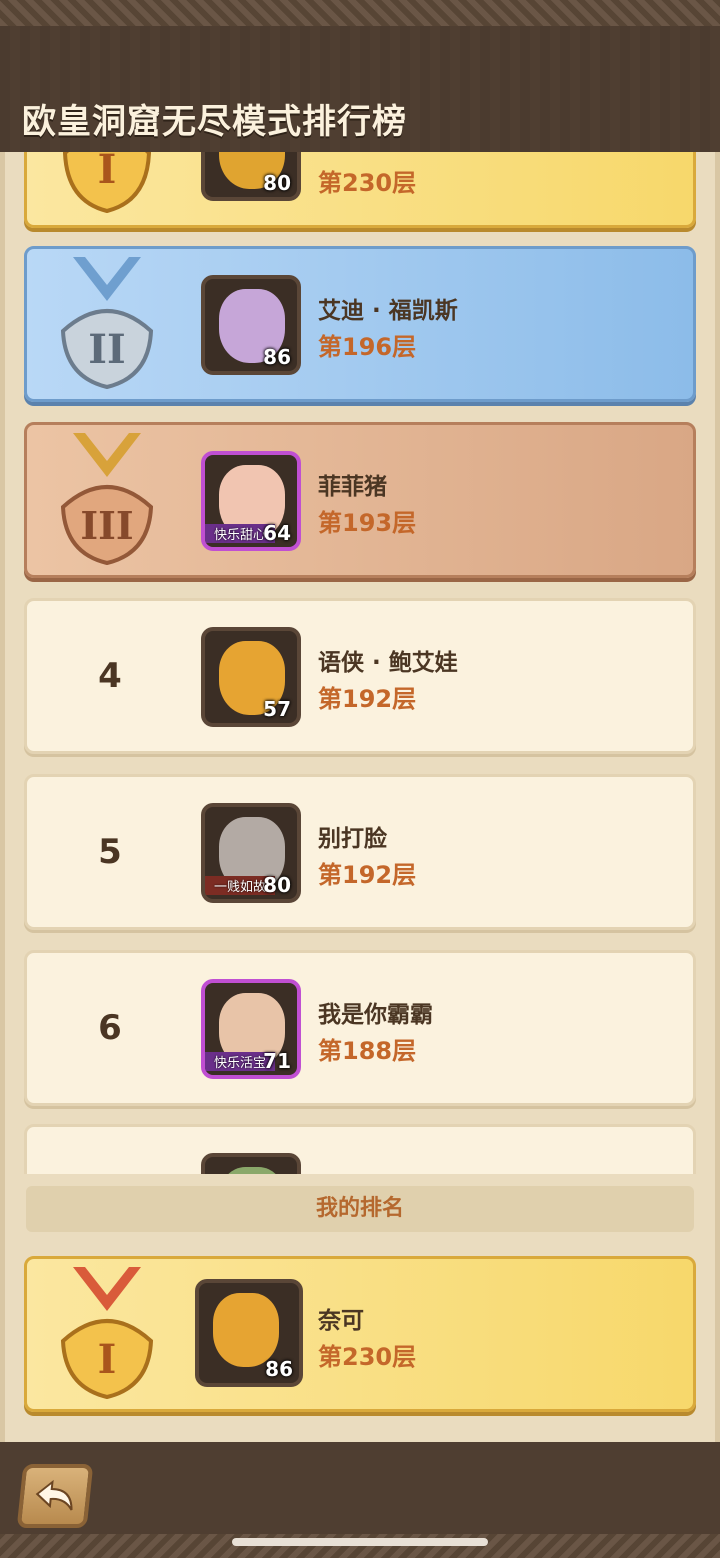 Image resolution: width=720 pixels, height=1558 pixels. What do you see at coordinates (107, 499) in the screenshot?
I see `bronze-medal-icon: III` at bounding box center [107, 499].